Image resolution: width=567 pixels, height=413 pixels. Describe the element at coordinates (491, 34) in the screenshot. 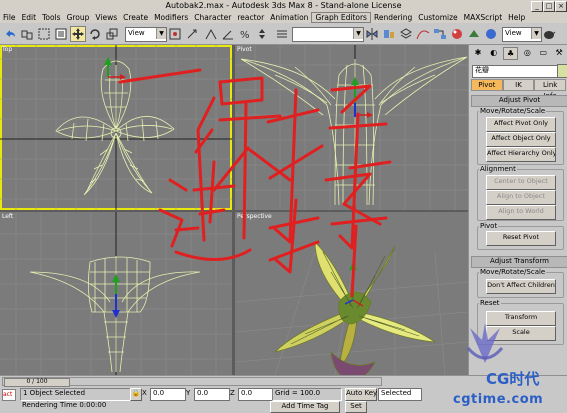

I see `quick-render-icon` at that location.